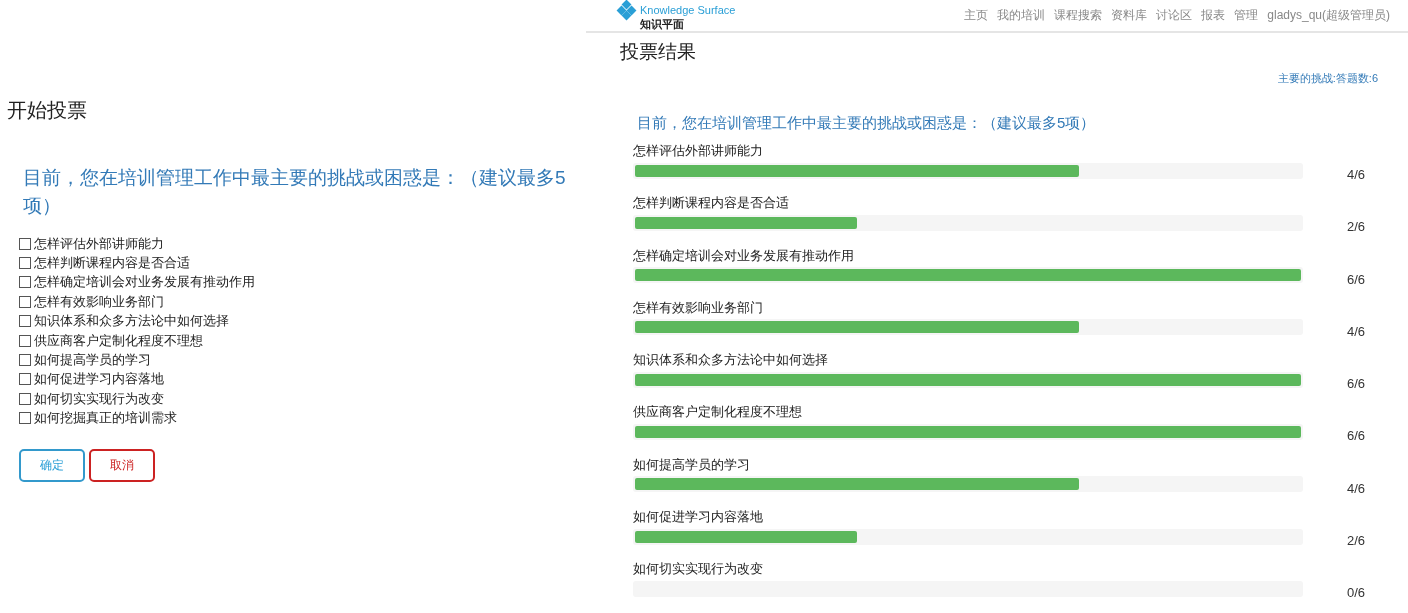 The width and height of the screenshot is (1408, 613). What do you see at coordinates (698, 151) in the screenshot?
I see `result-label: 怎样评估外部讲师能力` at bounding box center [698, 151].